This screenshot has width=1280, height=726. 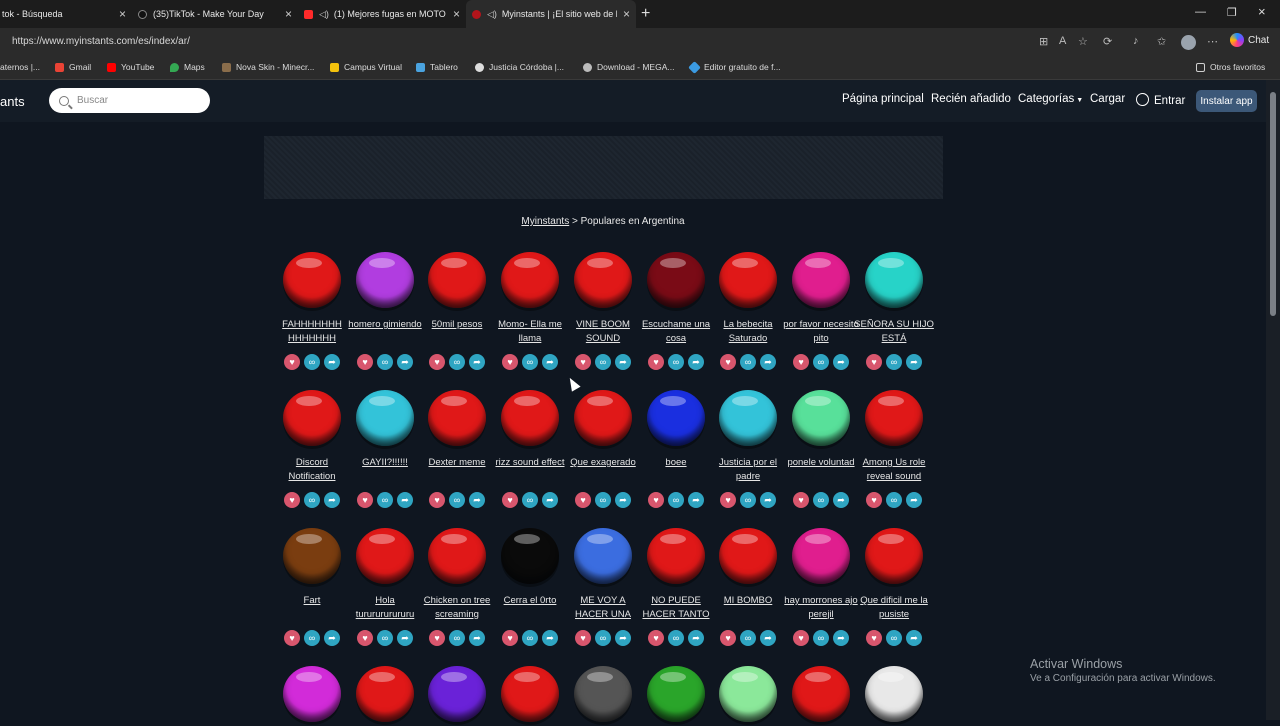 I want to click on sound-title-link: Hola tururururururu, so click(x=385, y=608).